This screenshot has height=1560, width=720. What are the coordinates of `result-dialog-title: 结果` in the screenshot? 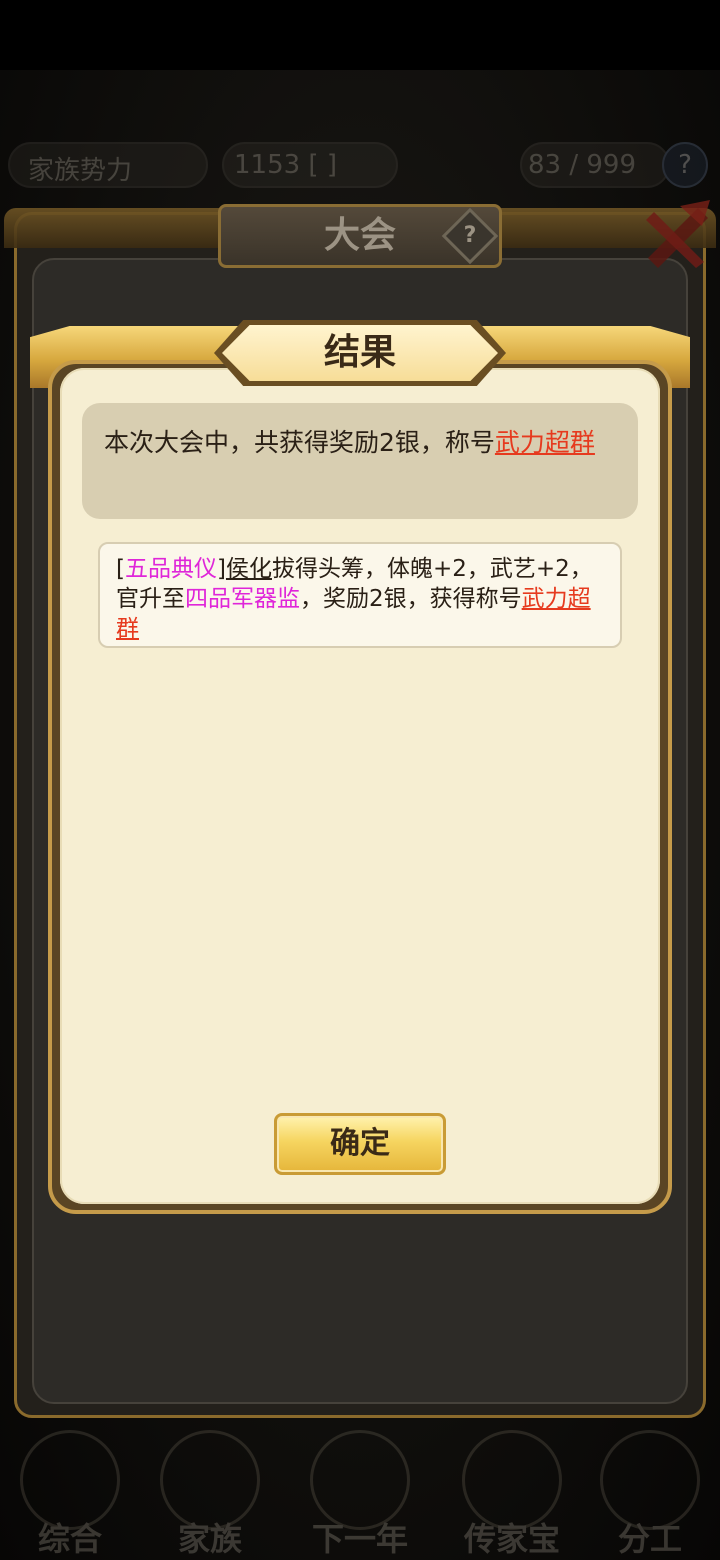 It's located at (359, 352).